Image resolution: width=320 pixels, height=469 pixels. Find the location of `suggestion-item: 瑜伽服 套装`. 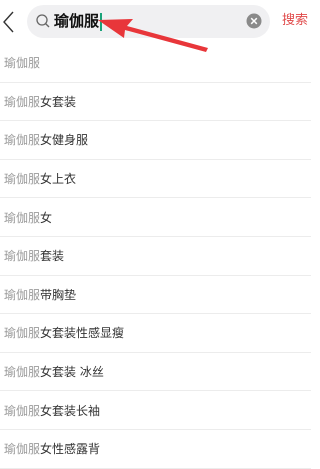

suggestion-item: 瑜伽服 套装 is located at coordinates (155, 256).